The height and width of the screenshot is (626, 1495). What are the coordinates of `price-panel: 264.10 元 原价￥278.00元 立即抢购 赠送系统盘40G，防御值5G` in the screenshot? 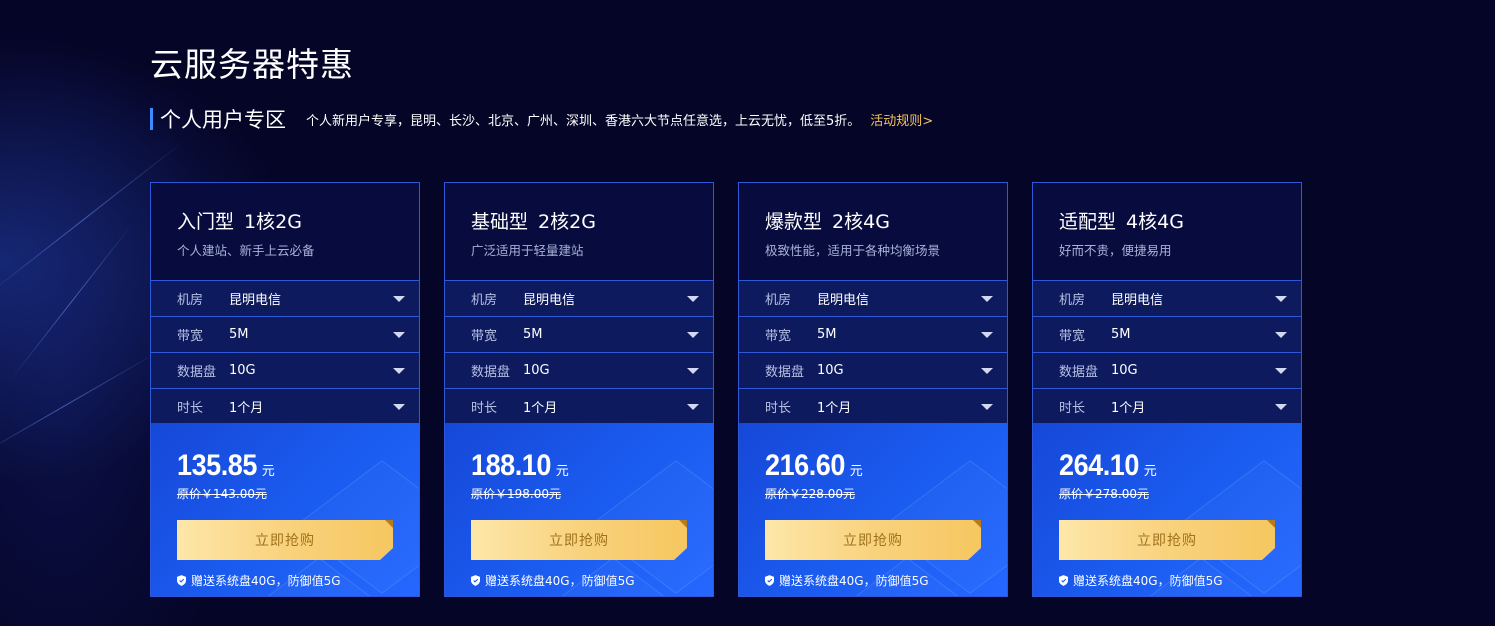 It's located at (1167, 509).